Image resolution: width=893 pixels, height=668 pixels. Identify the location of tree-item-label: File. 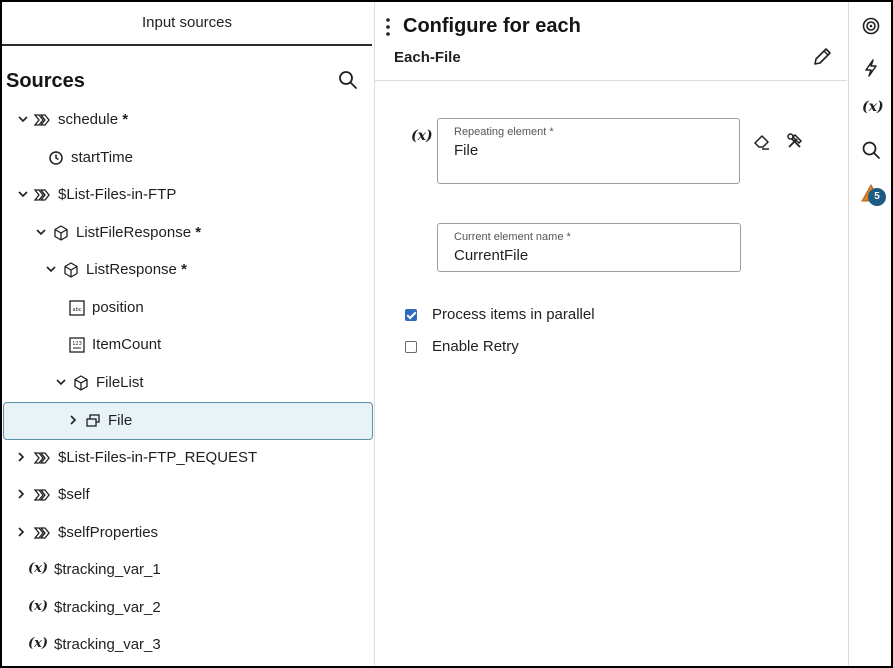
(120, 420).